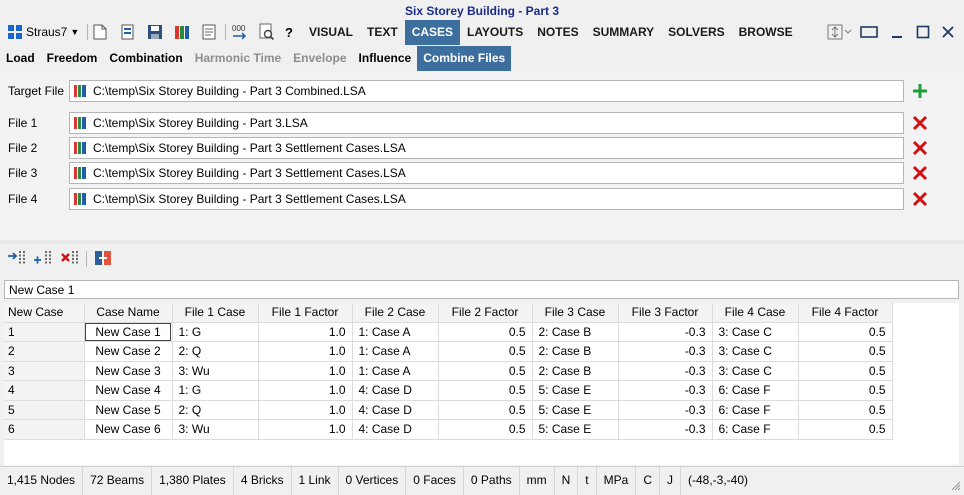  Describe the element at coordinates (44, 351) in the screenshot. I see `row-number: 2` at that location.